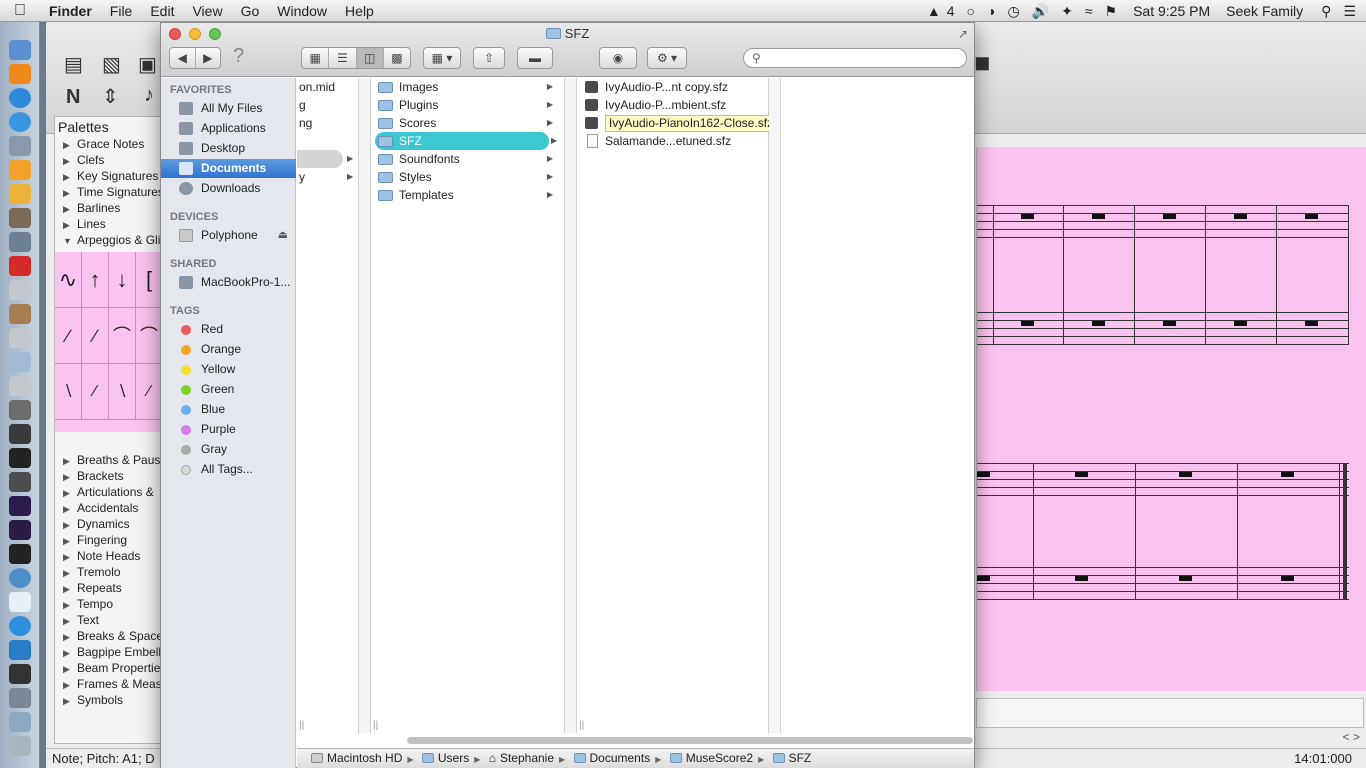 The image size is (1366, 768). What do you see at coordinates (359, 11) in the screenshot?
I see `menu-help: Help` at bounding box center [359, 11].